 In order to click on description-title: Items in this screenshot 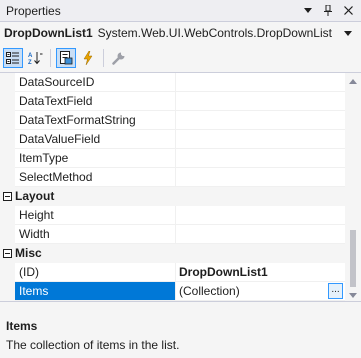, I will do `click(22, 326)`.